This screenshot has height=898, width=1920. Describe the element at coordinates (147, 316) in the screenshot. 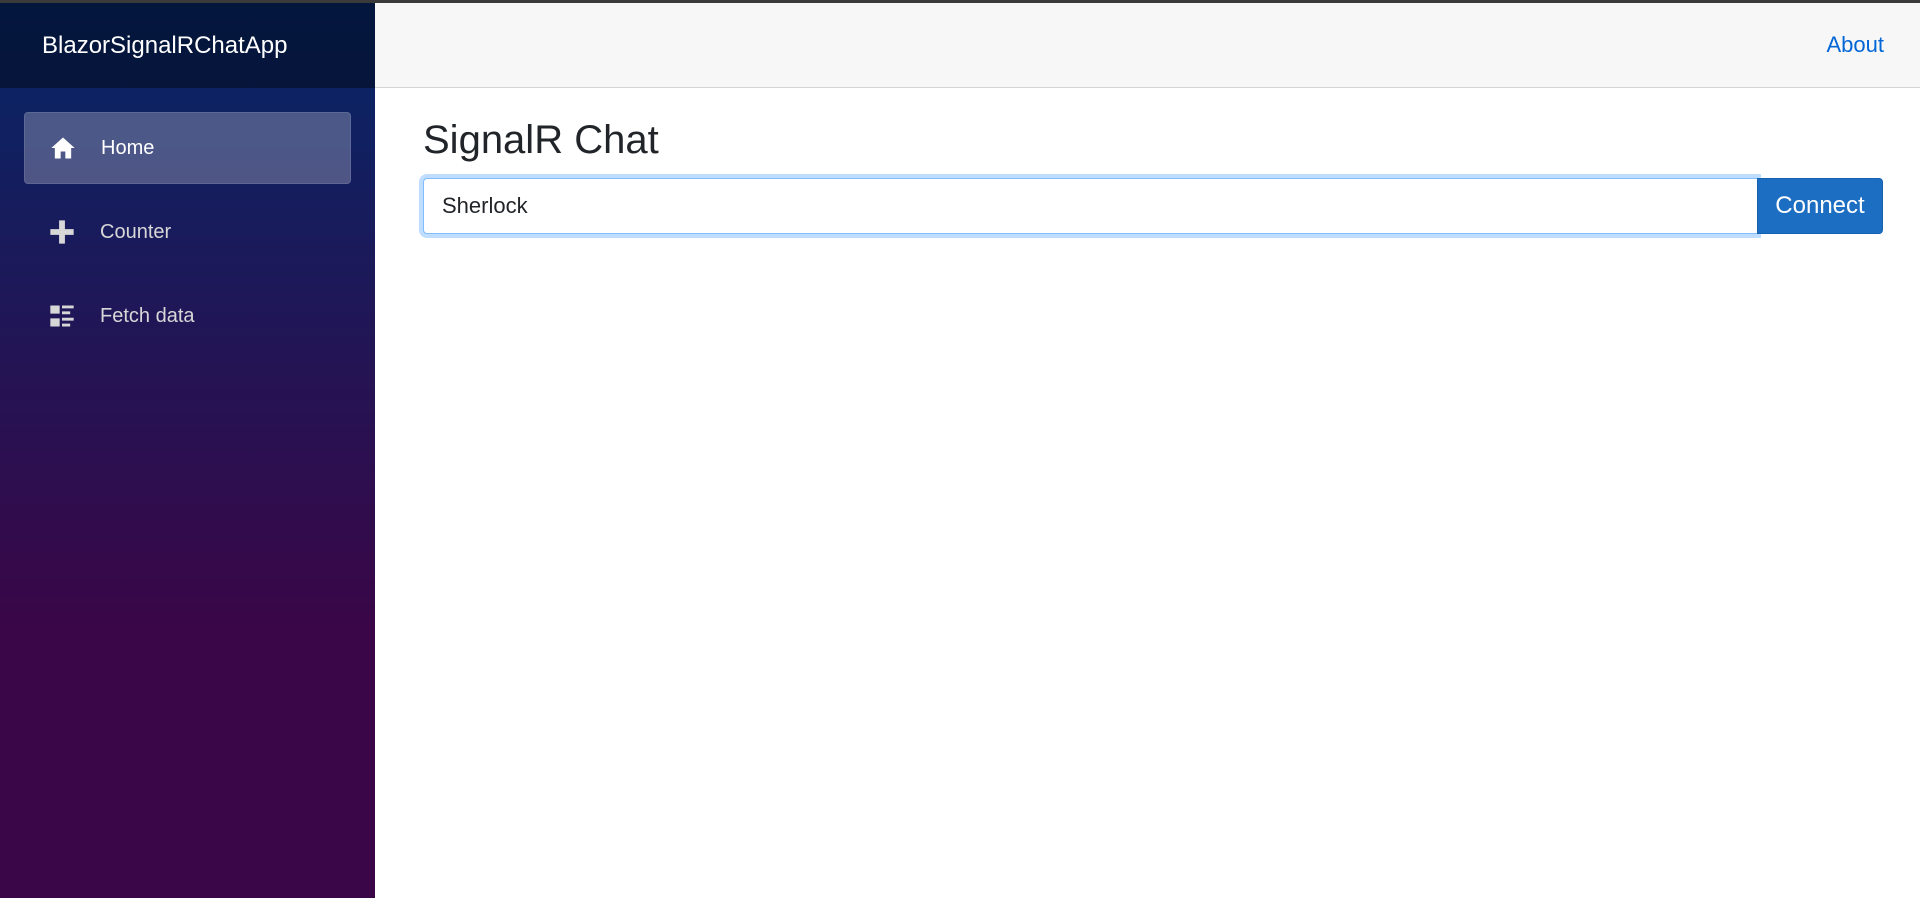

I see `sidebar-item-label: Fetch data` at that location.